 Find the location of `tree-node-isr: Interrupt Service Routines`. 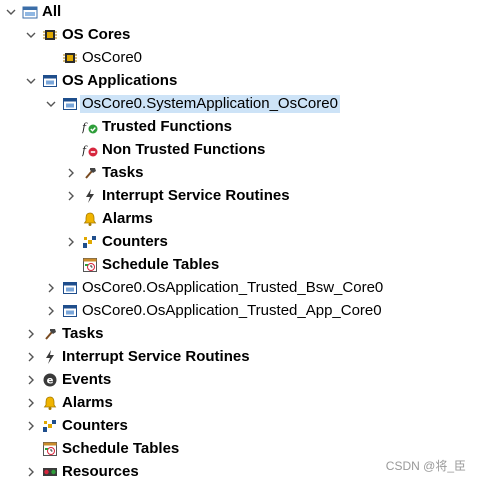

tree-node-isr: Interrupt Service Routines is located at coordinates (177, 195).